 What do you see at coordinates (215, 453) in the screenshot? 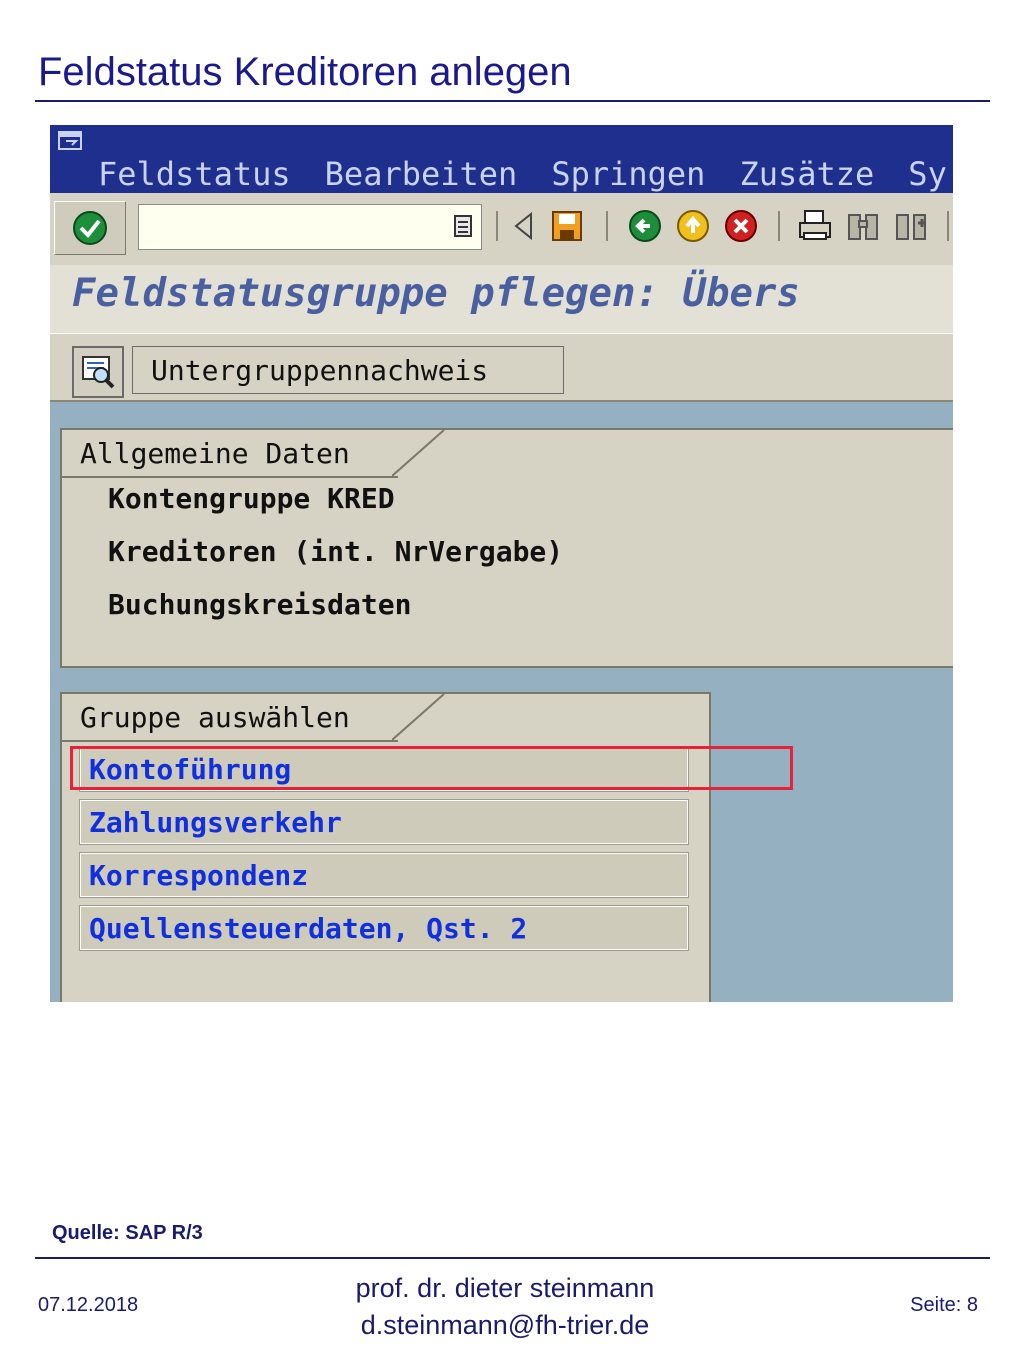
I see `general-data-tab: Allgemeine Daten` at bounding box center [215, 453].